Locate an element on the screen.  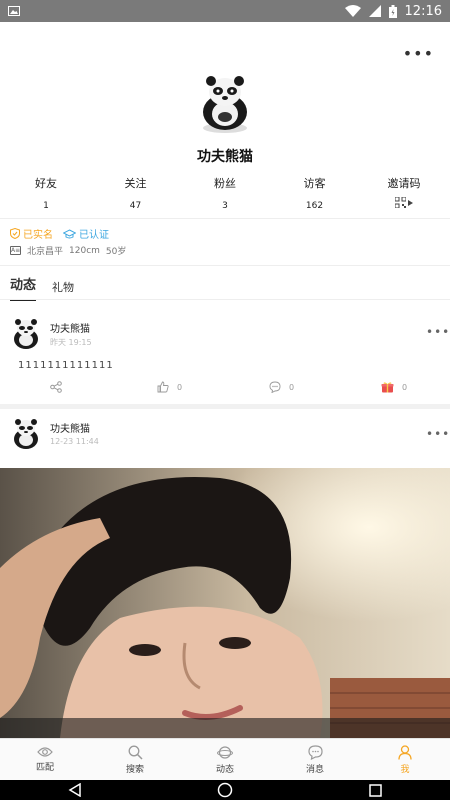
stat-label: 邀请码 is located at coordinates (404, 183).